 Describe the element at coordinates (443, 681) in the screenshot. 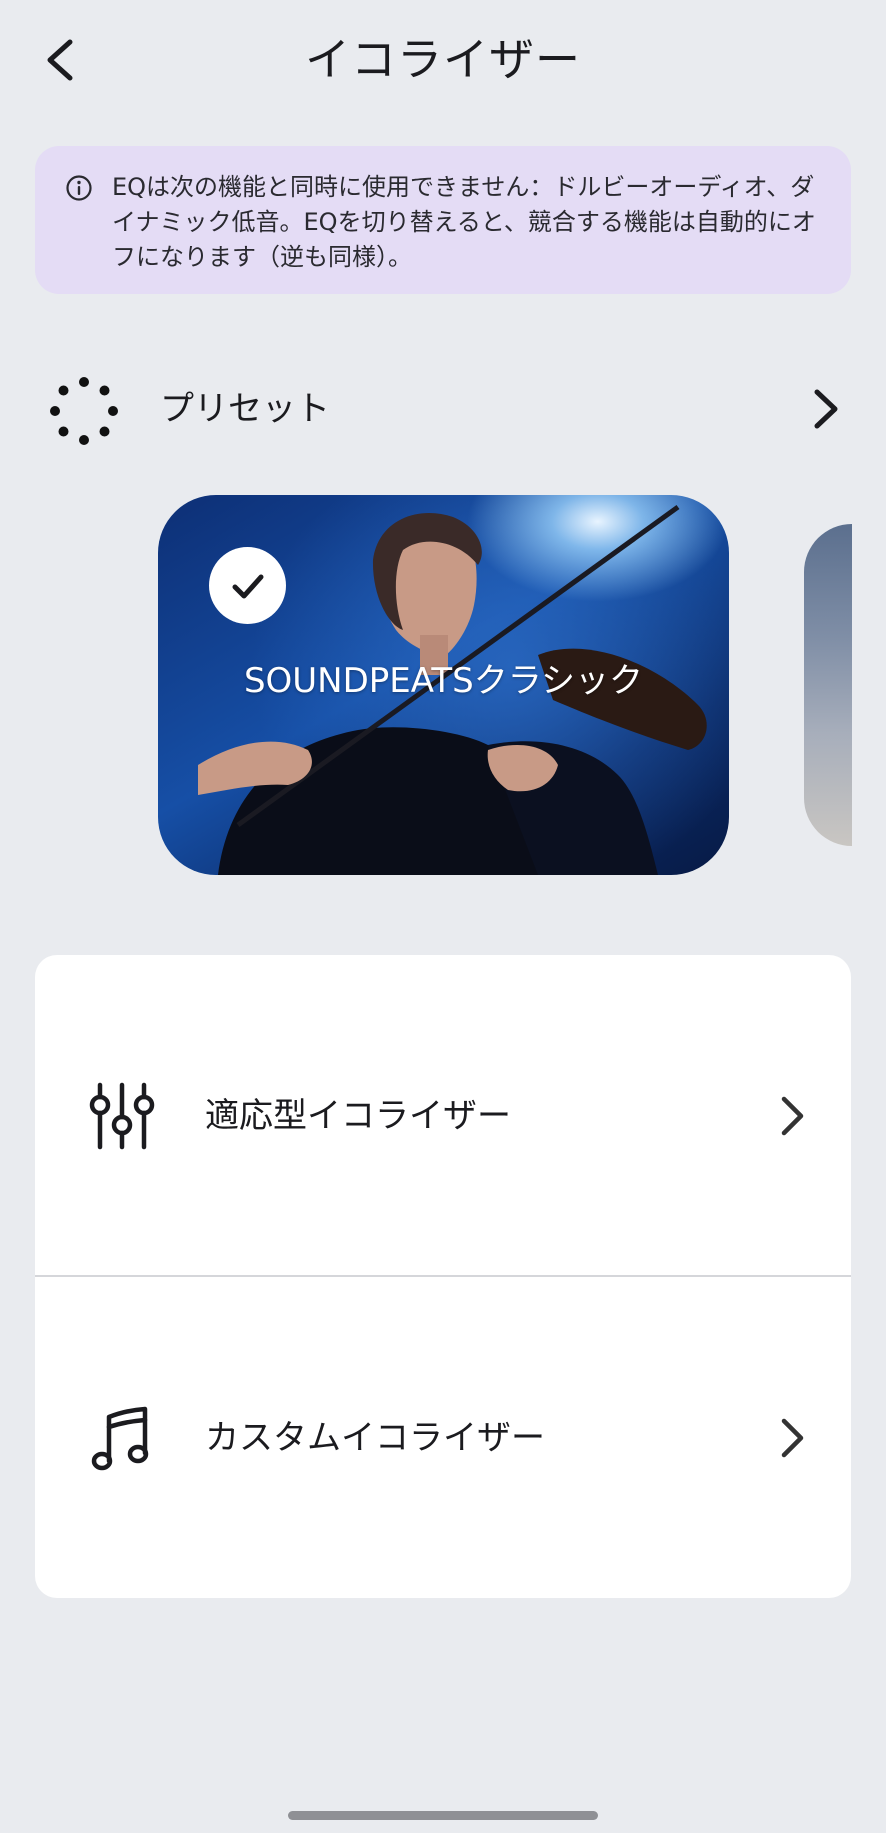

I see `preset-card-label: SOUNDPEATSクラシック` at that location.